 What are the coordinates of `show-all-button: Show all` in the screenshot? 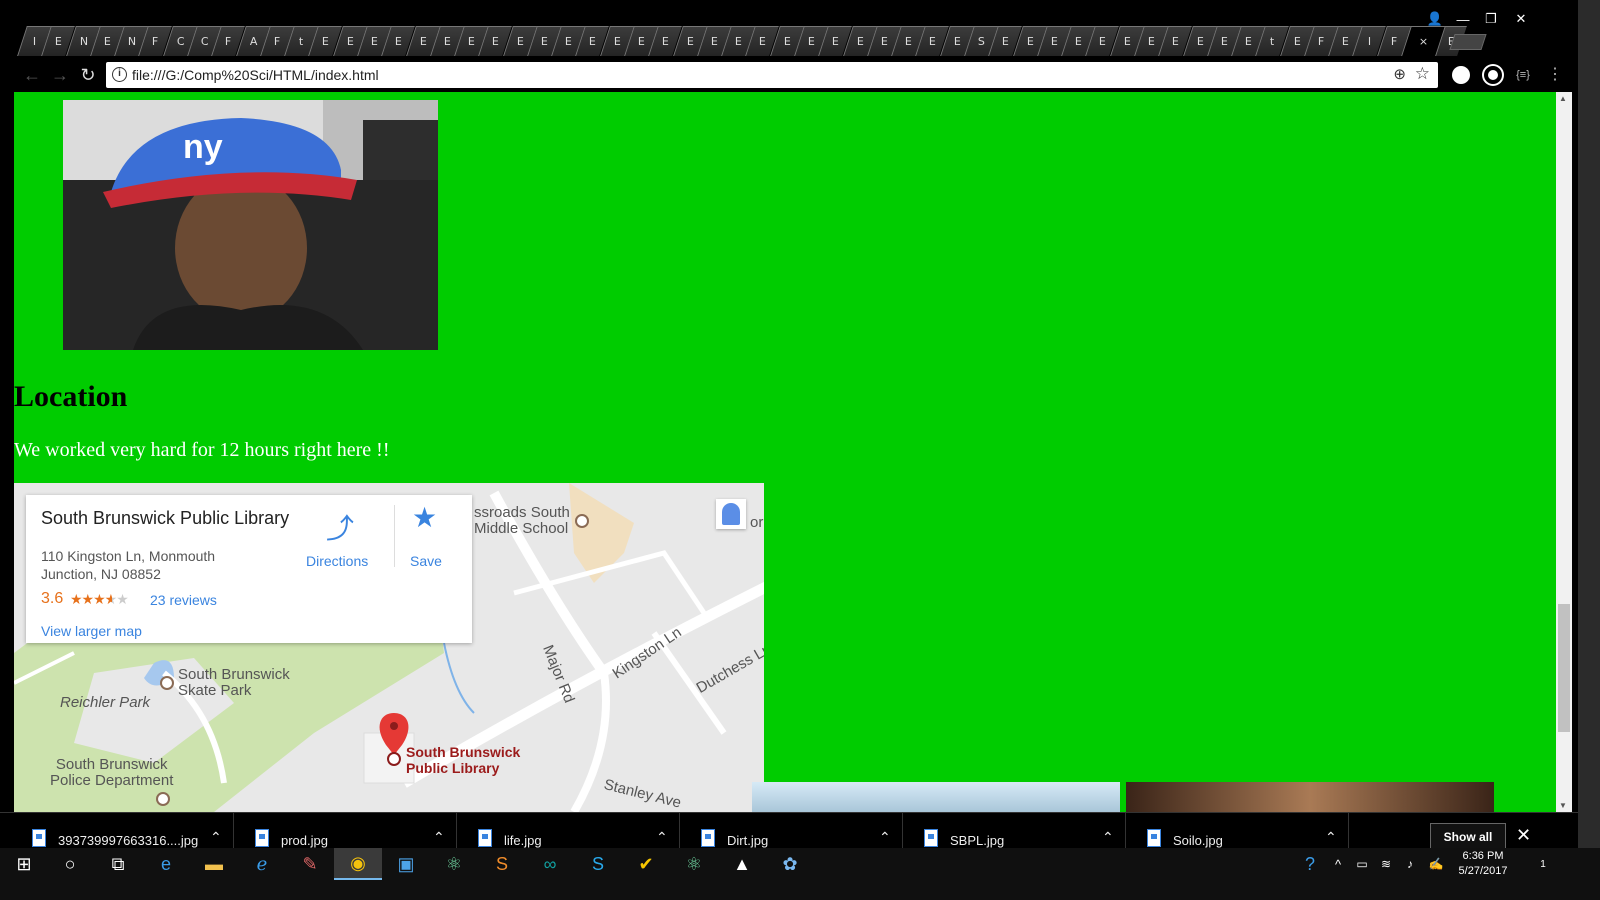 It's located at (1468, 837).